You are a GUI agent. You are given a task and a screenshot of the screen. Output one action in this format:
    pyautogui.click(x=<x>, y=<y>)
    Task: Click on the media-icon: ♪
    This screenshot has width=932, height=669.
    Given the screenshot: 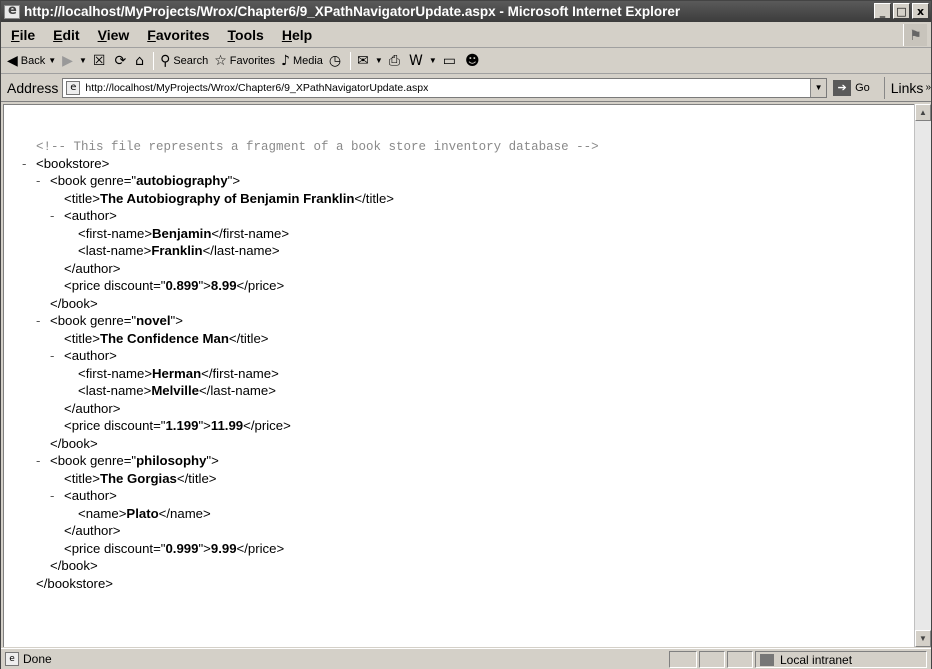 What is the action you would take?
    pyautogui.click(x=285, y=60)
    